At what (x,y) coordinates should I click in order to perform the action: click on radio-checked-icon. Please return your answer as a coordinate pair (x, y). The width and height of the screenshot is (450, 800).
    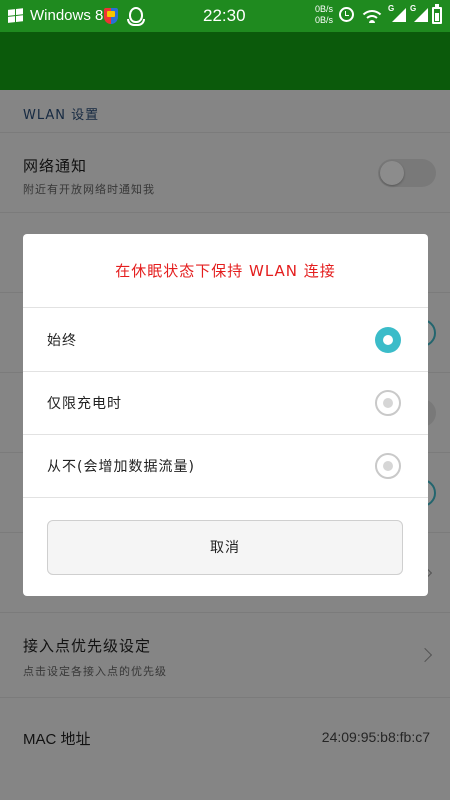
    Looking at the image, I should click on (388, 340).